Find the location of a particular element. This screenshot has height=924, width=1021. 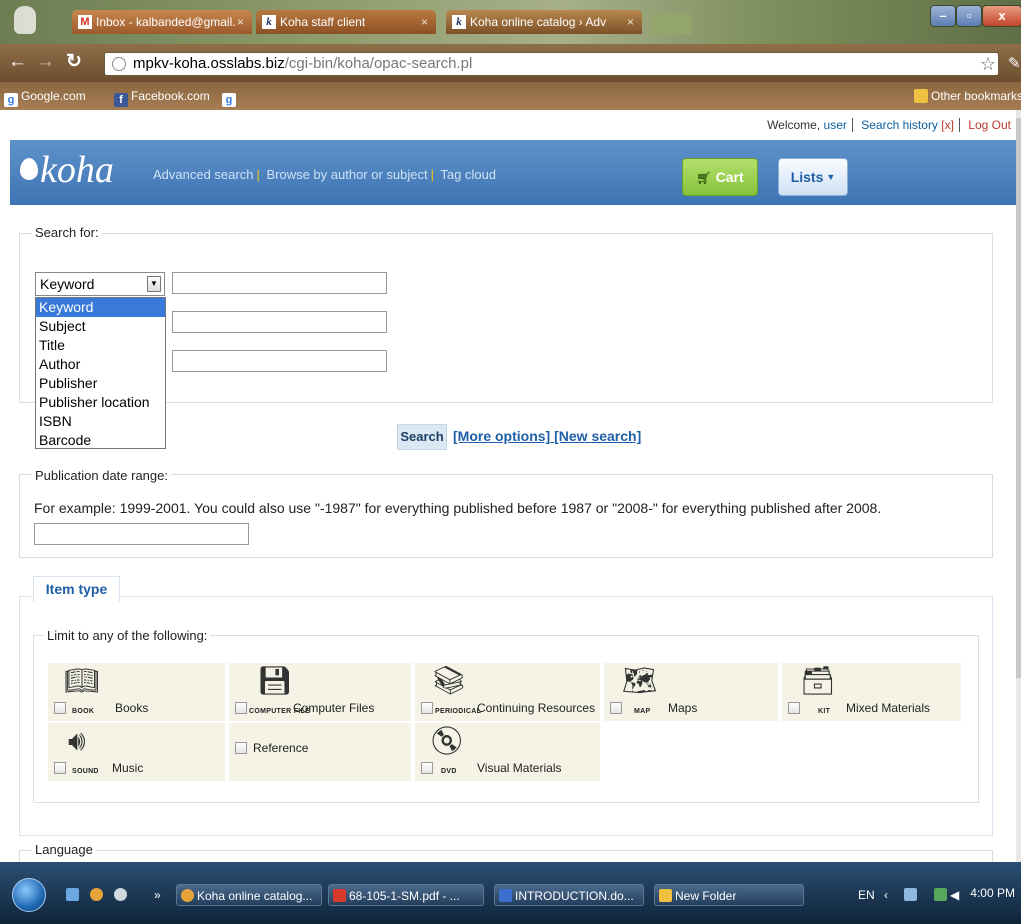

flag-icon is located at coordinates (940, 895).